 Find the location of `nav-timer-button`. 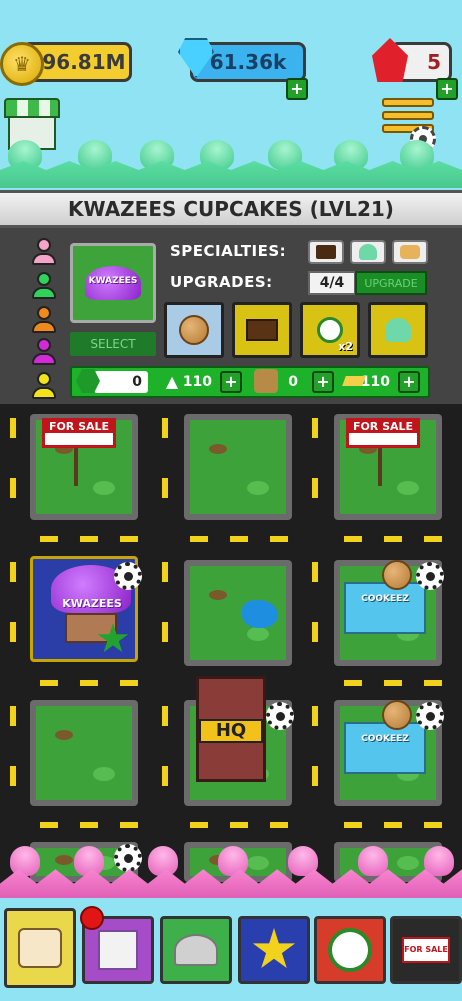

nav-timer-button is located at coordinates (350, 950).